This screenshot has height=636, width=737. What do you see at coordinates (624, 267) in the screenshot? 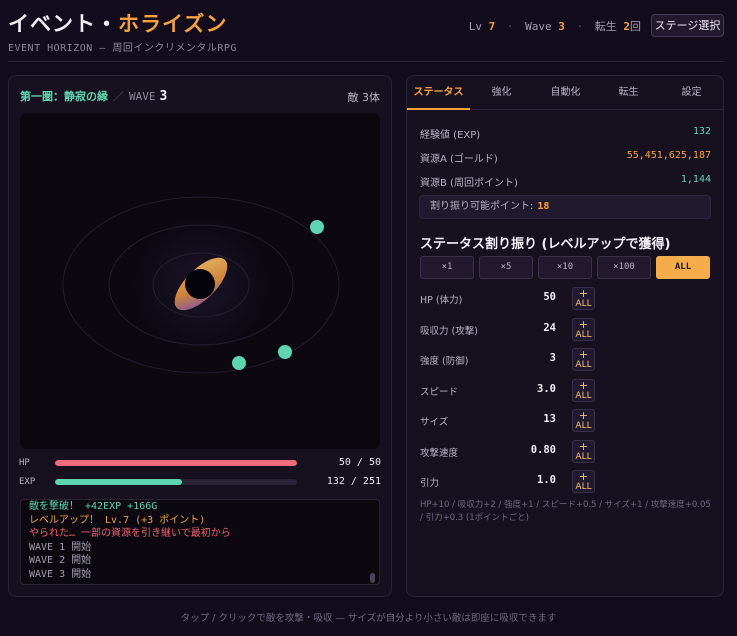
I see `multiplier-button-3: ×100` at bounding box center [624, 267].